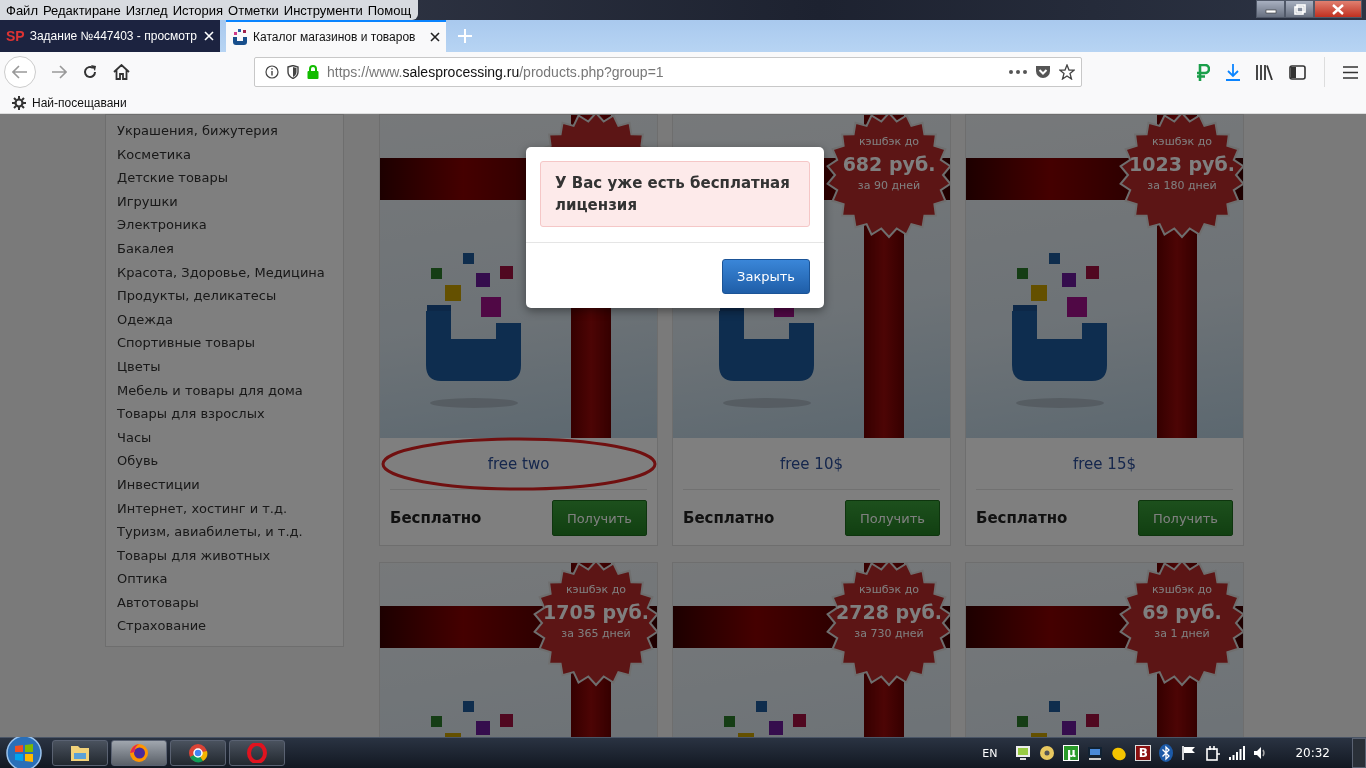 This screenshot has height=768, width=1366. I want to click on close-dialog-button: Закрыть, so click(766, 276).